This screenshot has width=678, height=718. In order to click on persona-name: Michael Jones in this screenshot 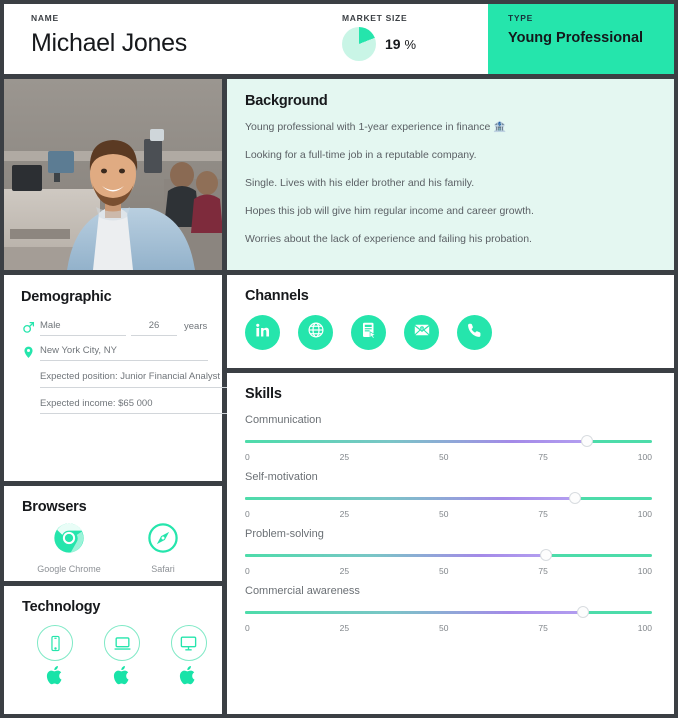, I will do `click(109, 43)`.